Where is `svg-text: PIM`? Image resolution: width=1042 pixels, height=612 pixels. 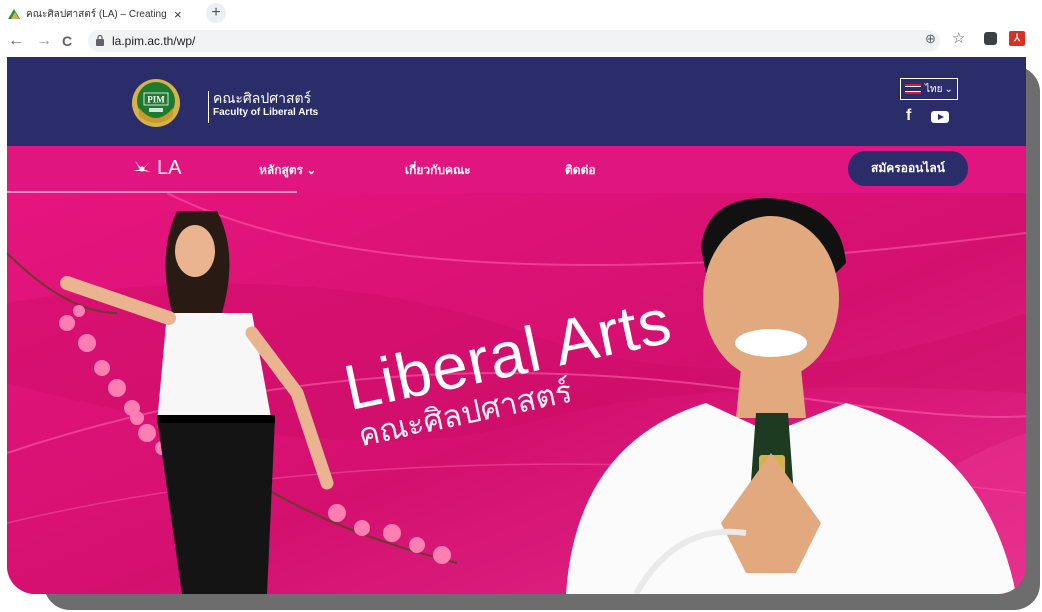 svg-text: PIM is located at coordinates (156, 100).